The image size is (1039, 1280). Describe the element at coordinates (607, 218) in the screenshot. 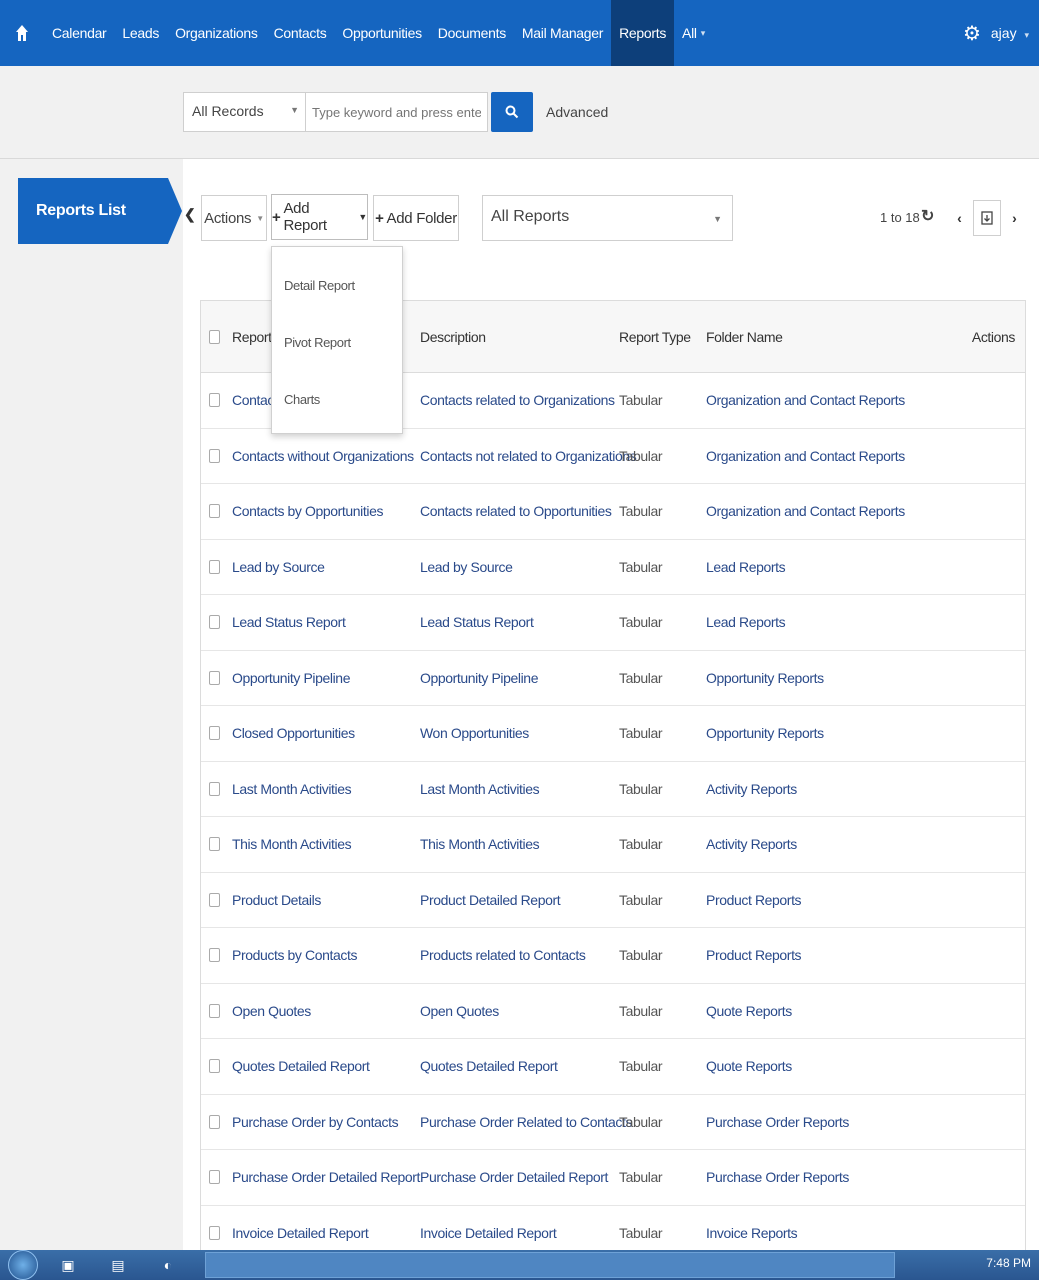

I see `folder-filter-select: All Reports ▼` at that location.